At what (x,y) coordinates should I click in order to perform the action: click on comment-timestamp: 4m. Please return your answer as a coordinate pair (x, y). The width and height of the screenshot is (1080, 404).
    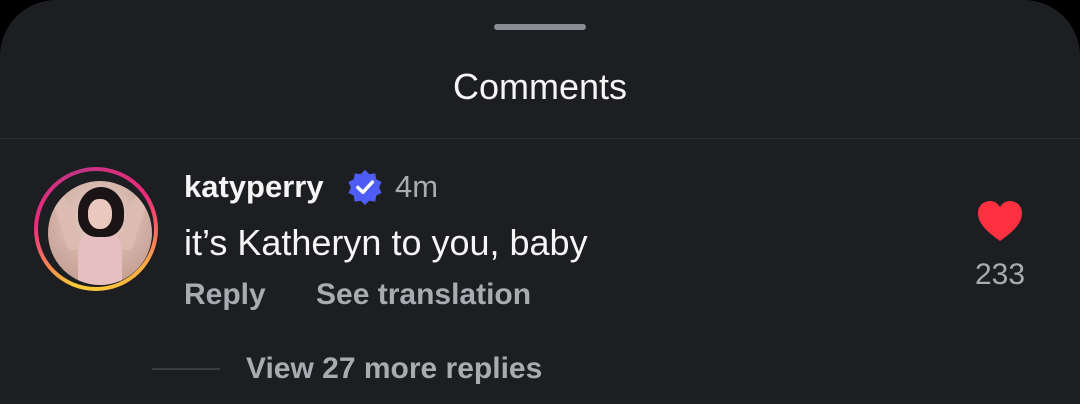
    Looking at the image, I should click on (417, 186).